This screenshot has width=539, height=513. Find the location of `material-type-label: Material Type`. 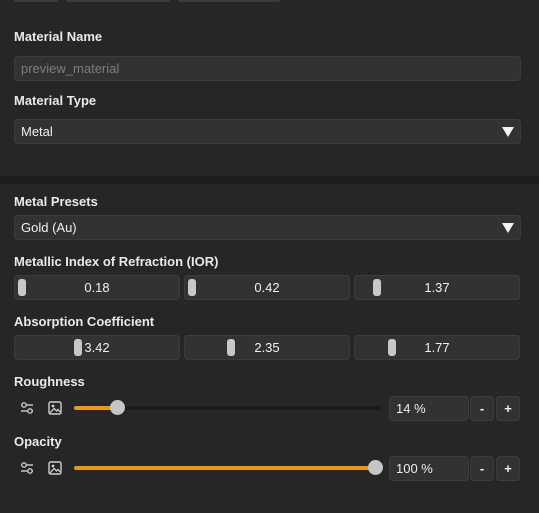

material-type-label: Material Type is located at coordinates (55, 100).